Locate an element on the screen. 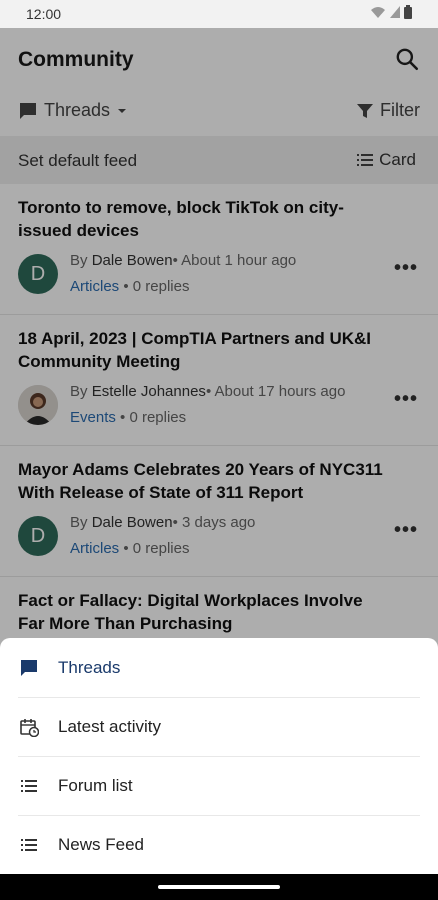  sheet-item-label: Threads is located at coordinates (89, 667).